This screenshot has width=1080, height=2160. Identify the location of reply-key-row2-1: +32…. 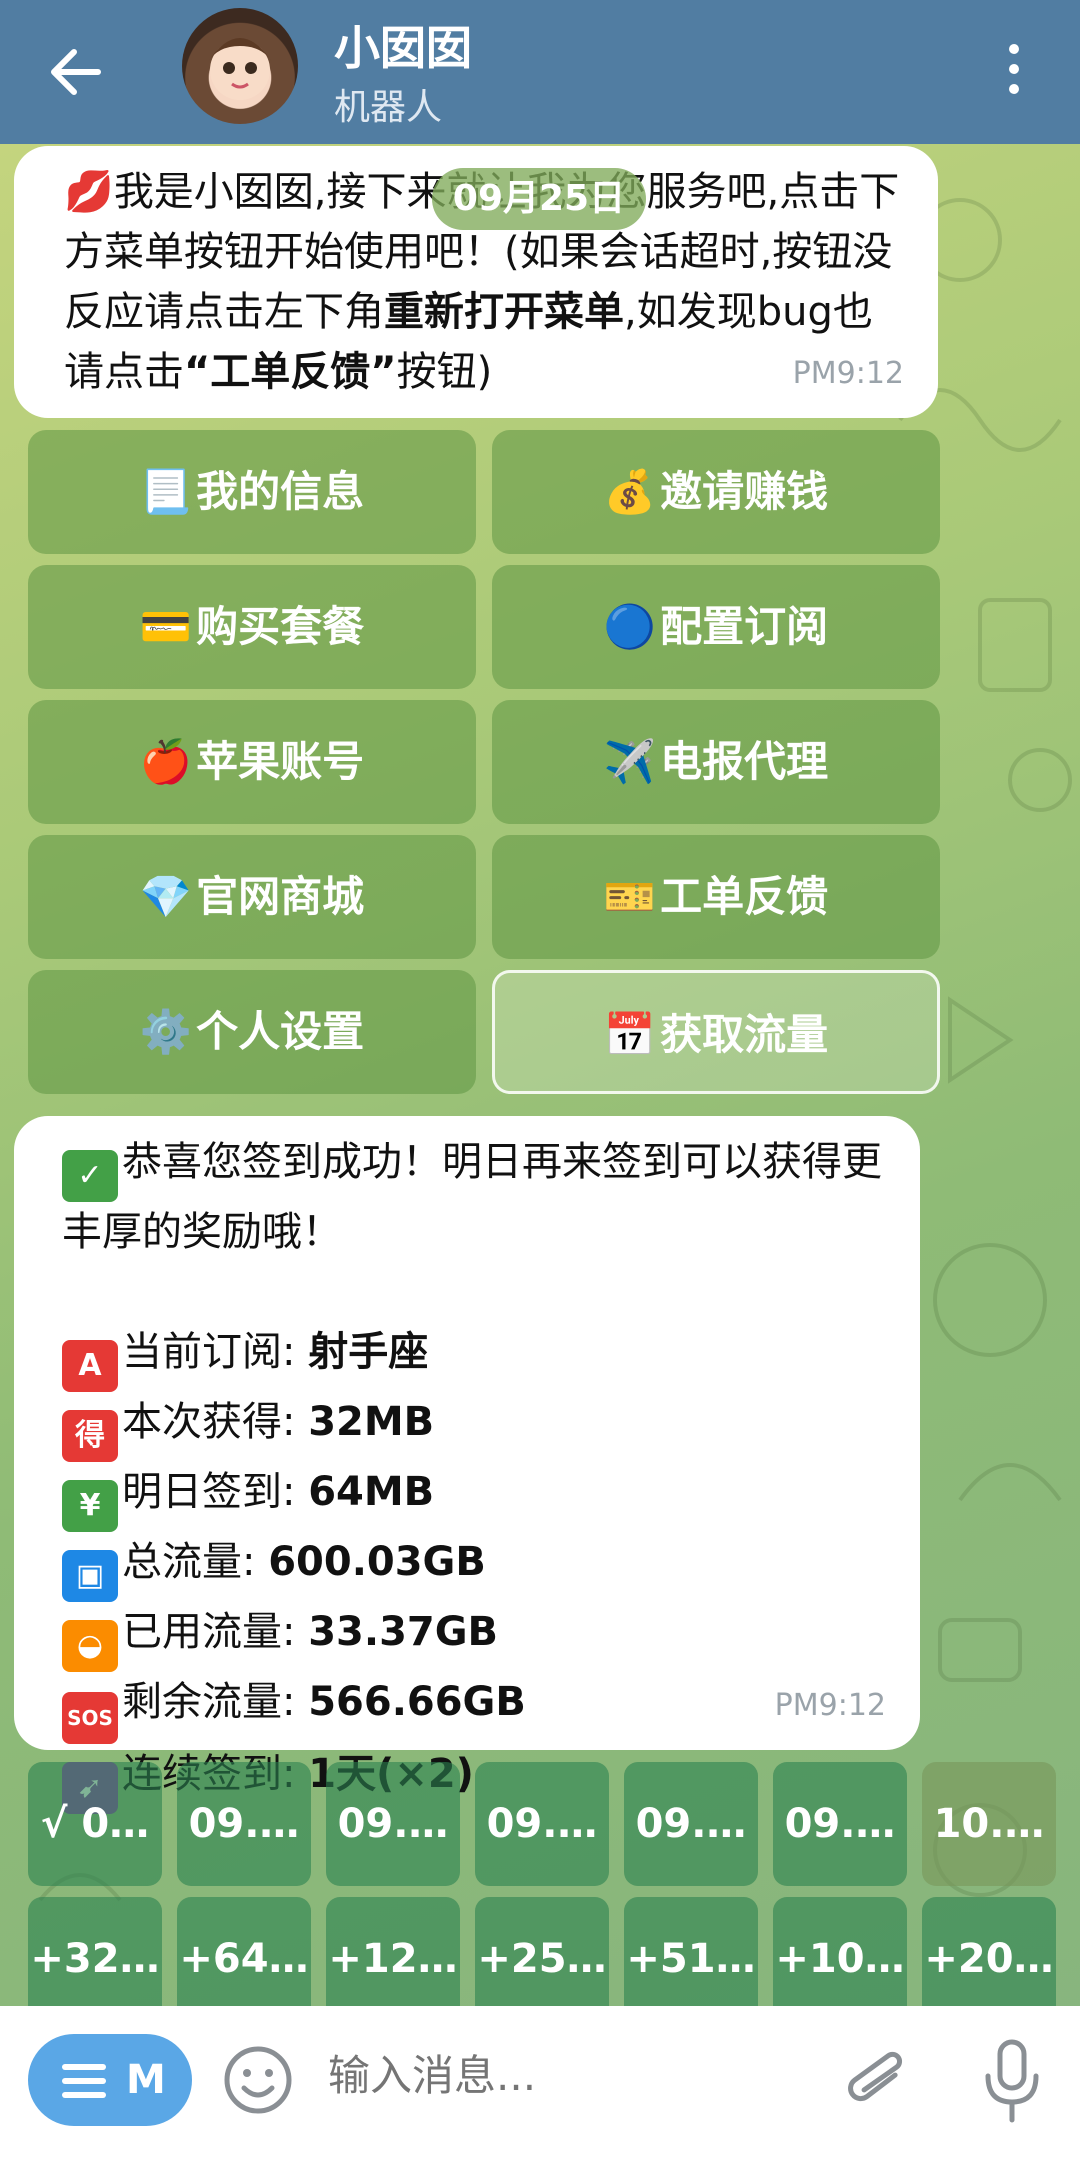
(95, 1959).